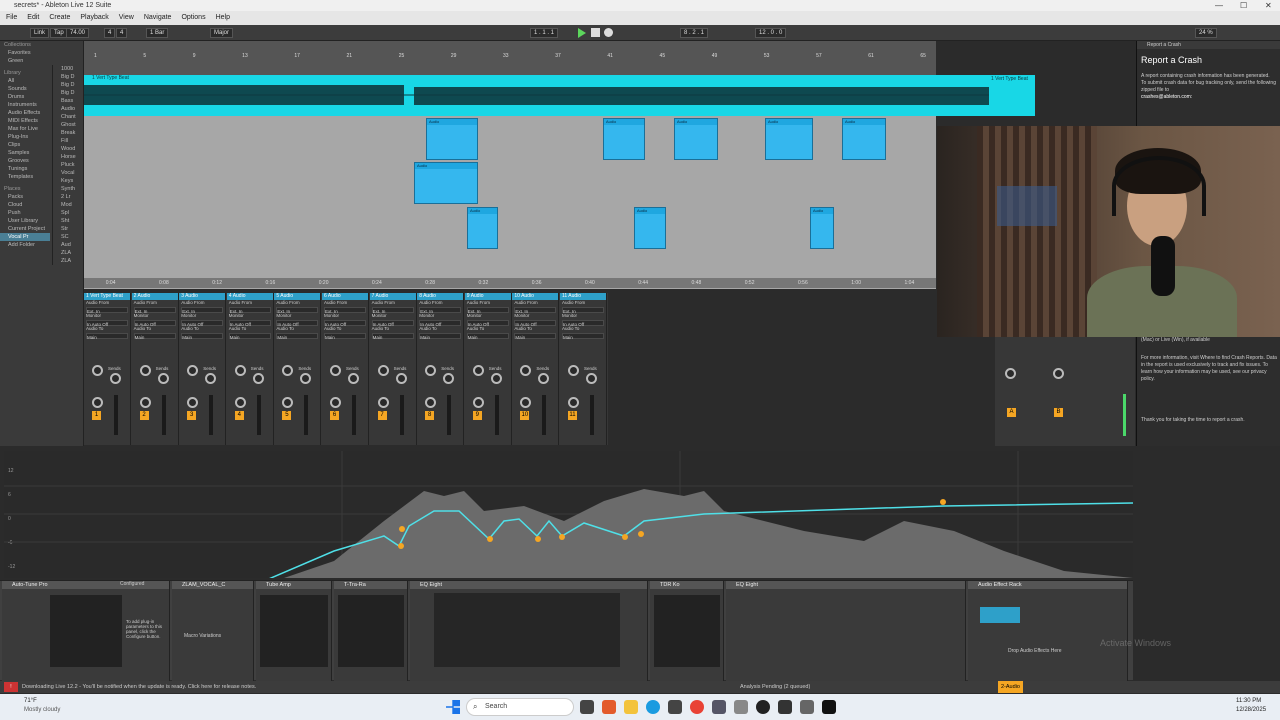 This screenshot has width=1280, height=720. I want to click on sig-numerator: 4, so click(110, 33).